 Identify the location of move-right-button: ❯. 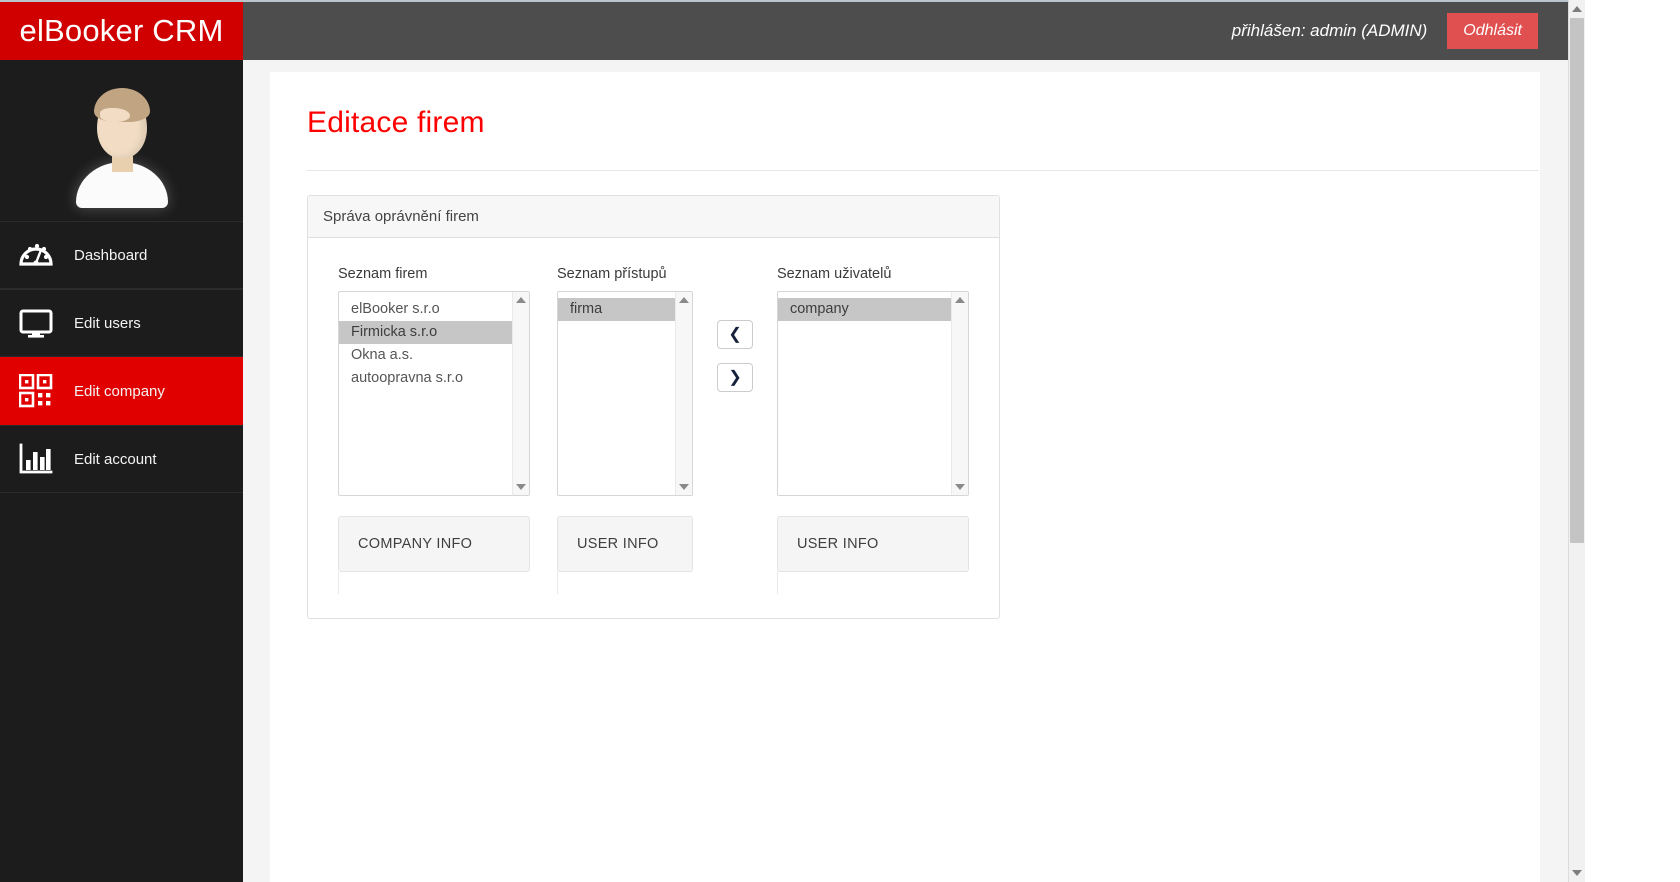
(735, 377).